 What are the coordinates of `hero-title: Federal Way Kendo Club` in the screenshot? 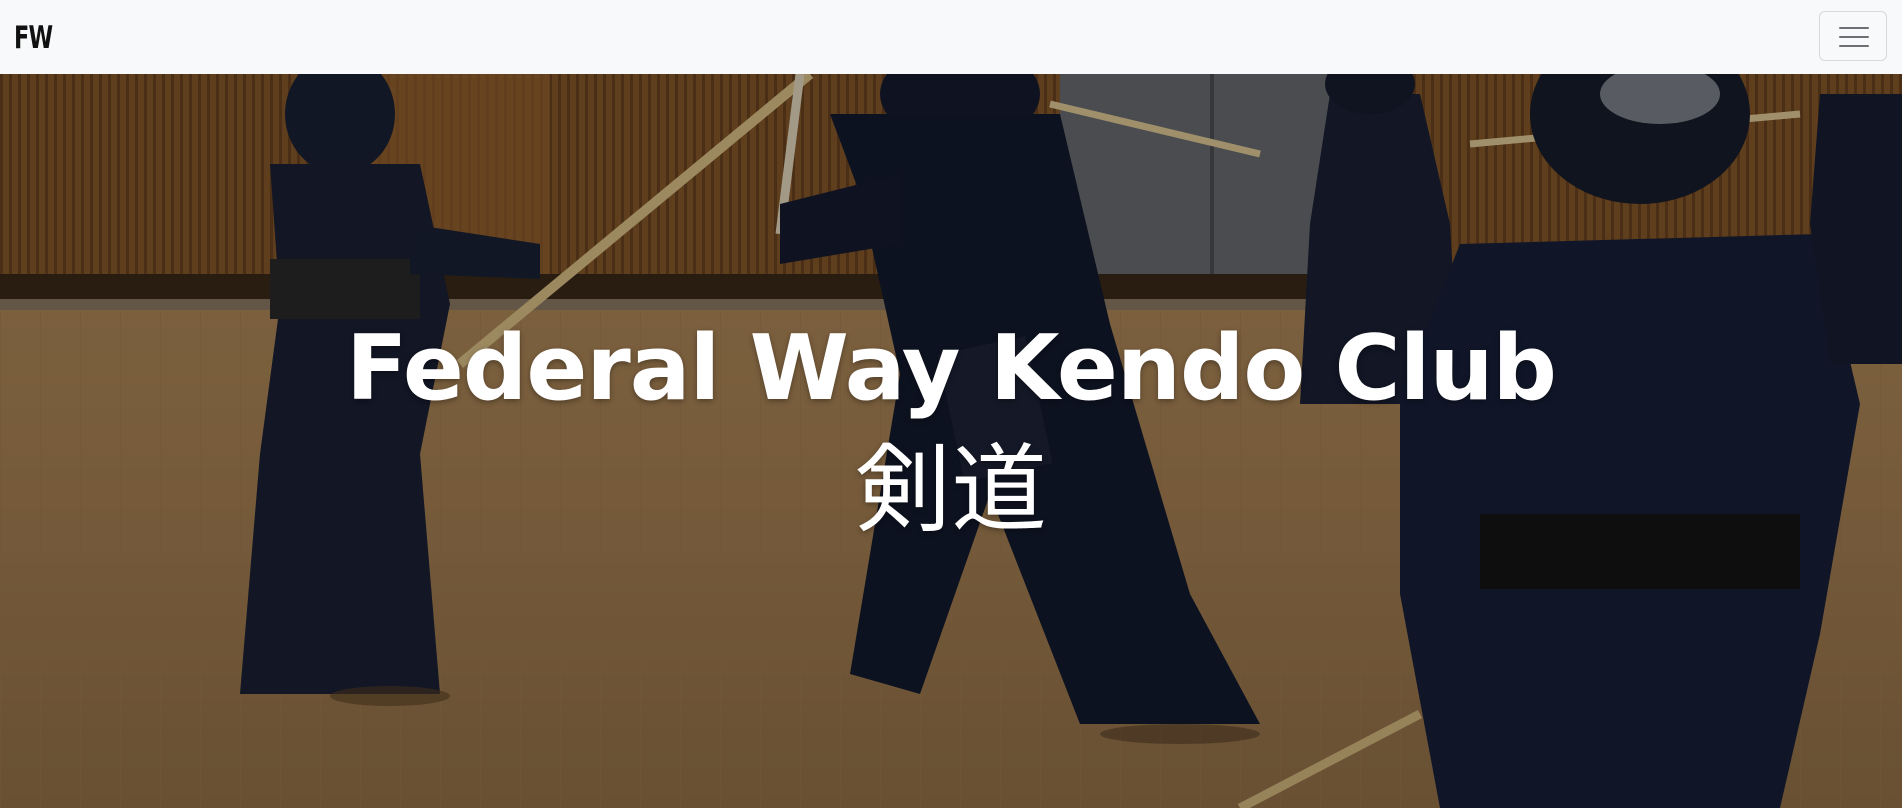 It's located at (951, 368).